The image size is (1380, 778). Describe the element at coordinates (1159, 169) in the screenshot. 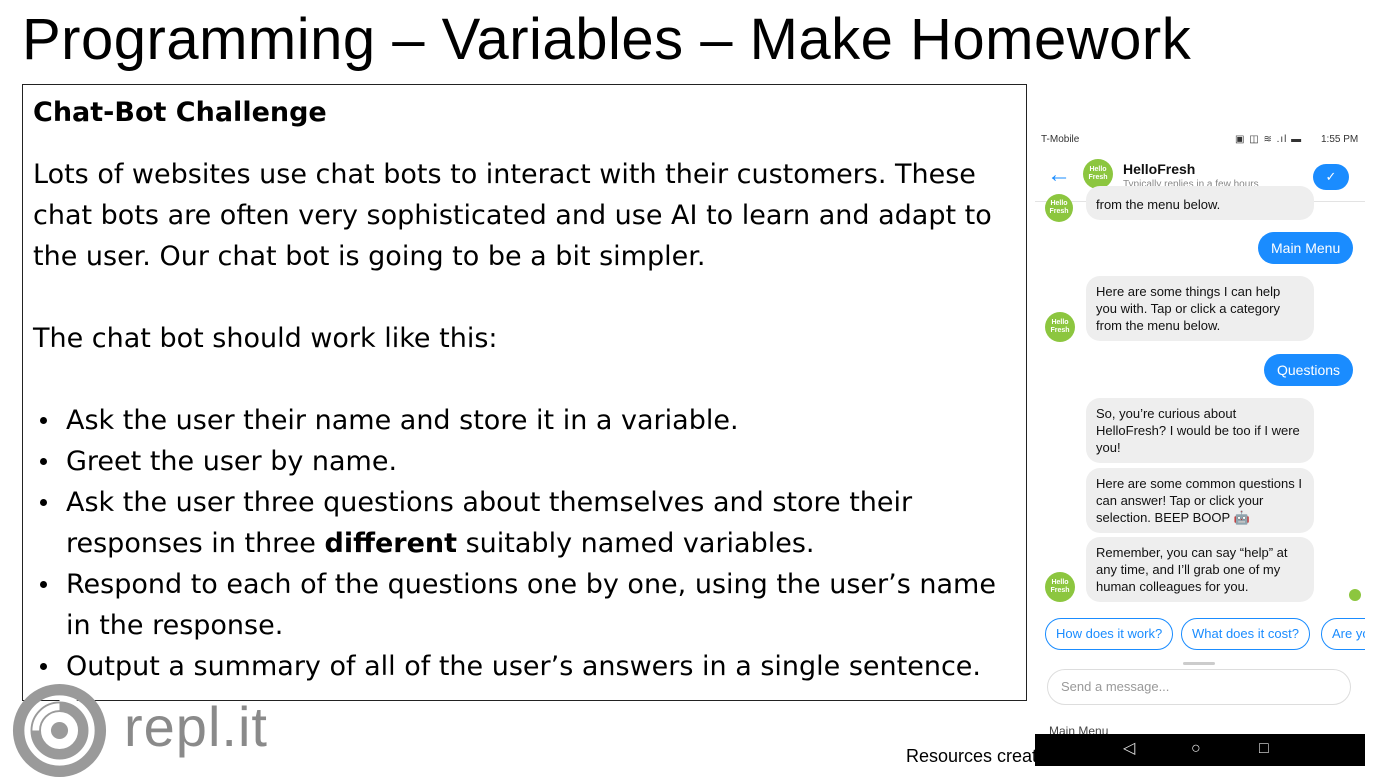

I see `contact-name: HelloFresh` at that location.